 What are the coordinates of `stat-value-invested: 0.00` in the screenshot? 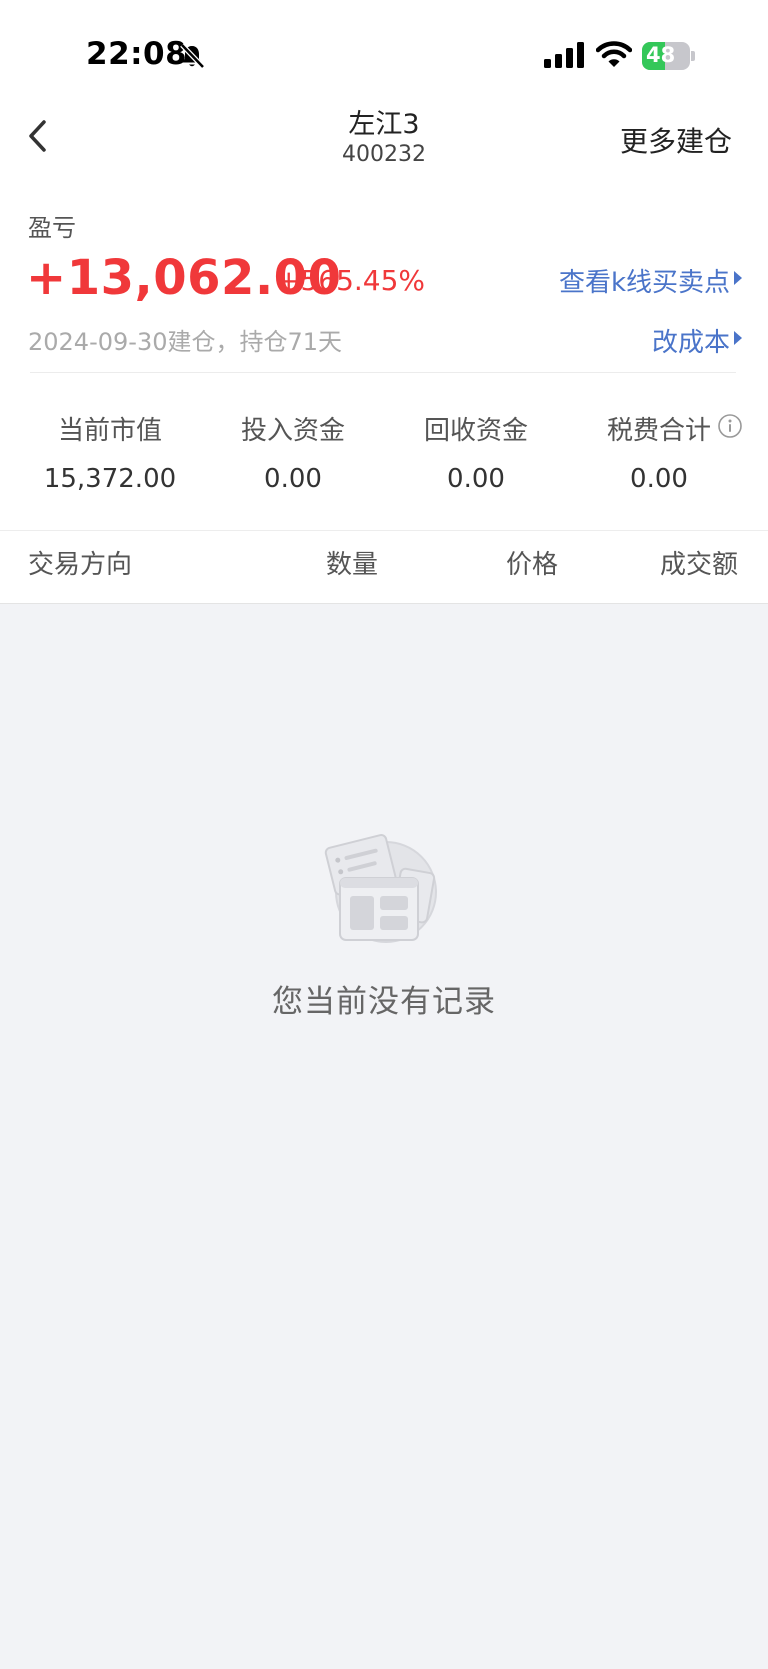 It's located at (293, 479).